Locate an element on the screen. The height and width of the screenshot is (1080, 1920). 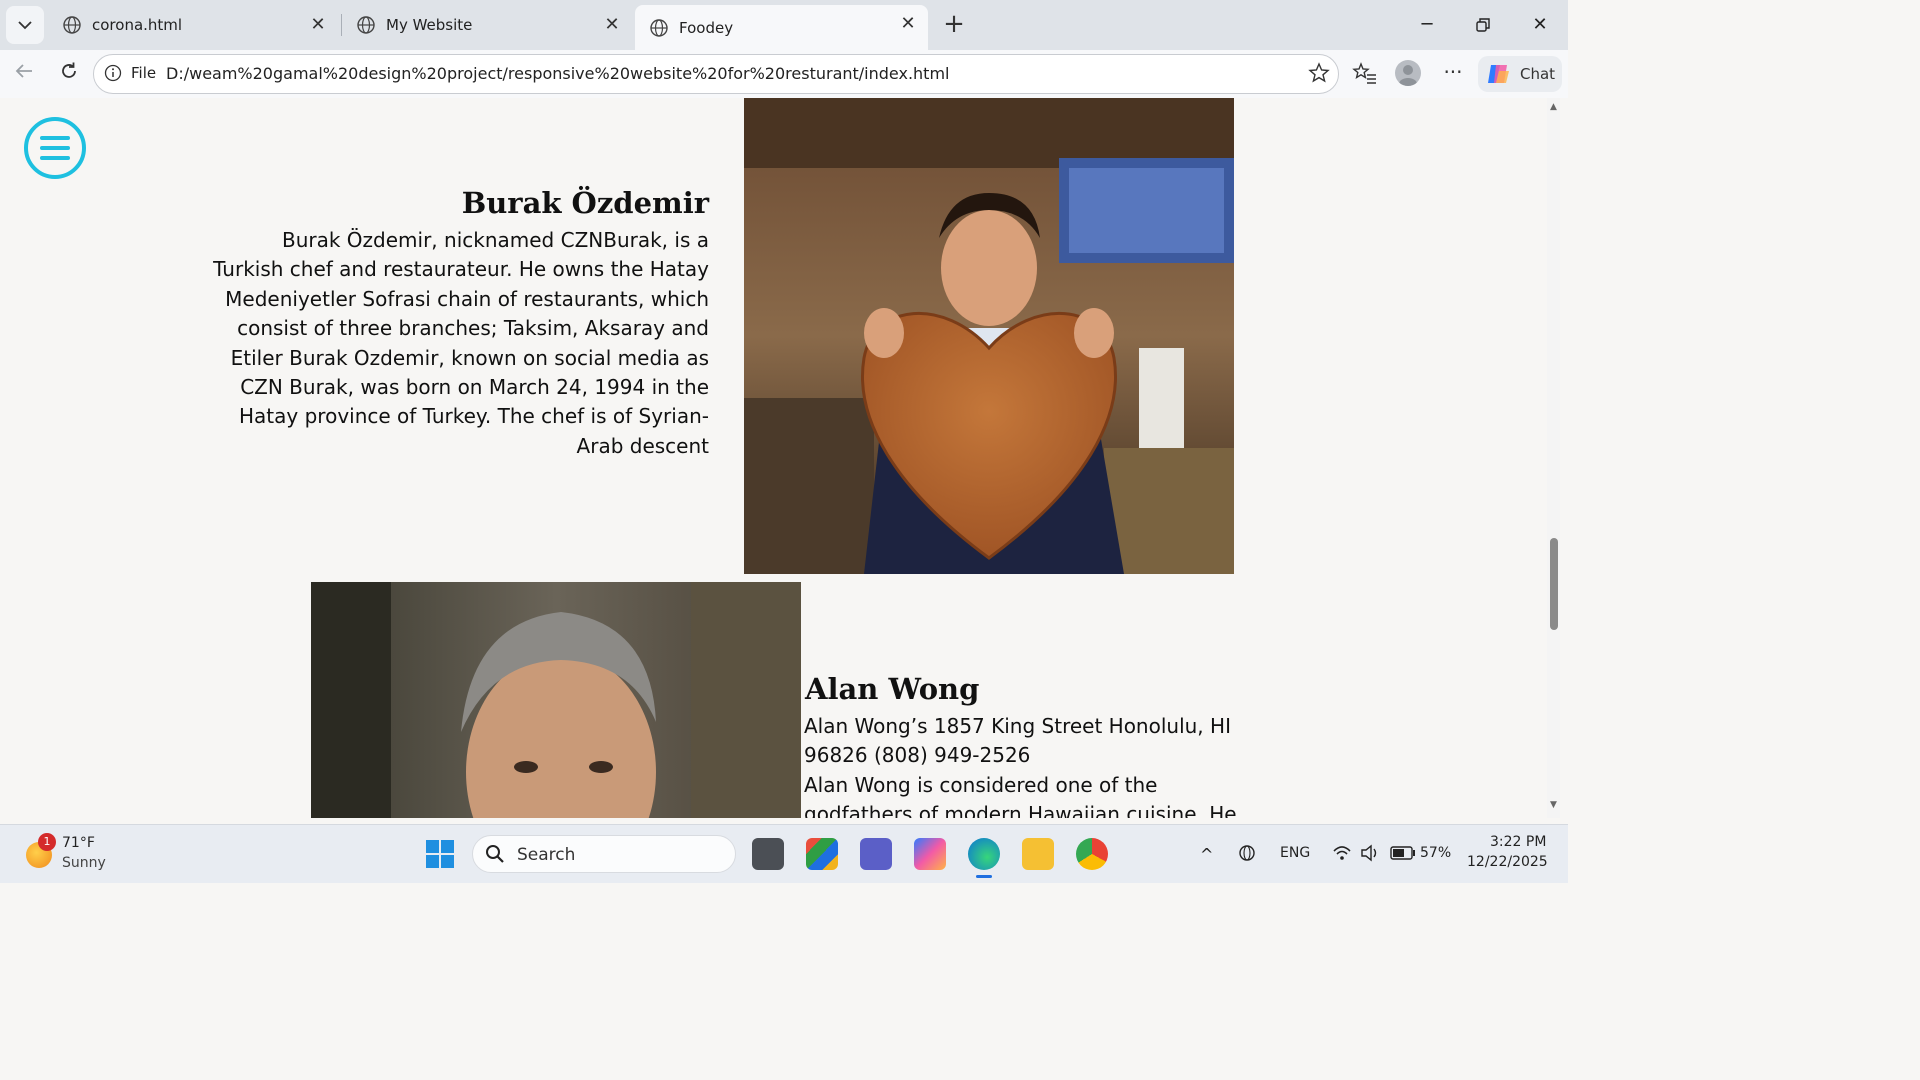
reload-button is located at coordinates (69, 74).